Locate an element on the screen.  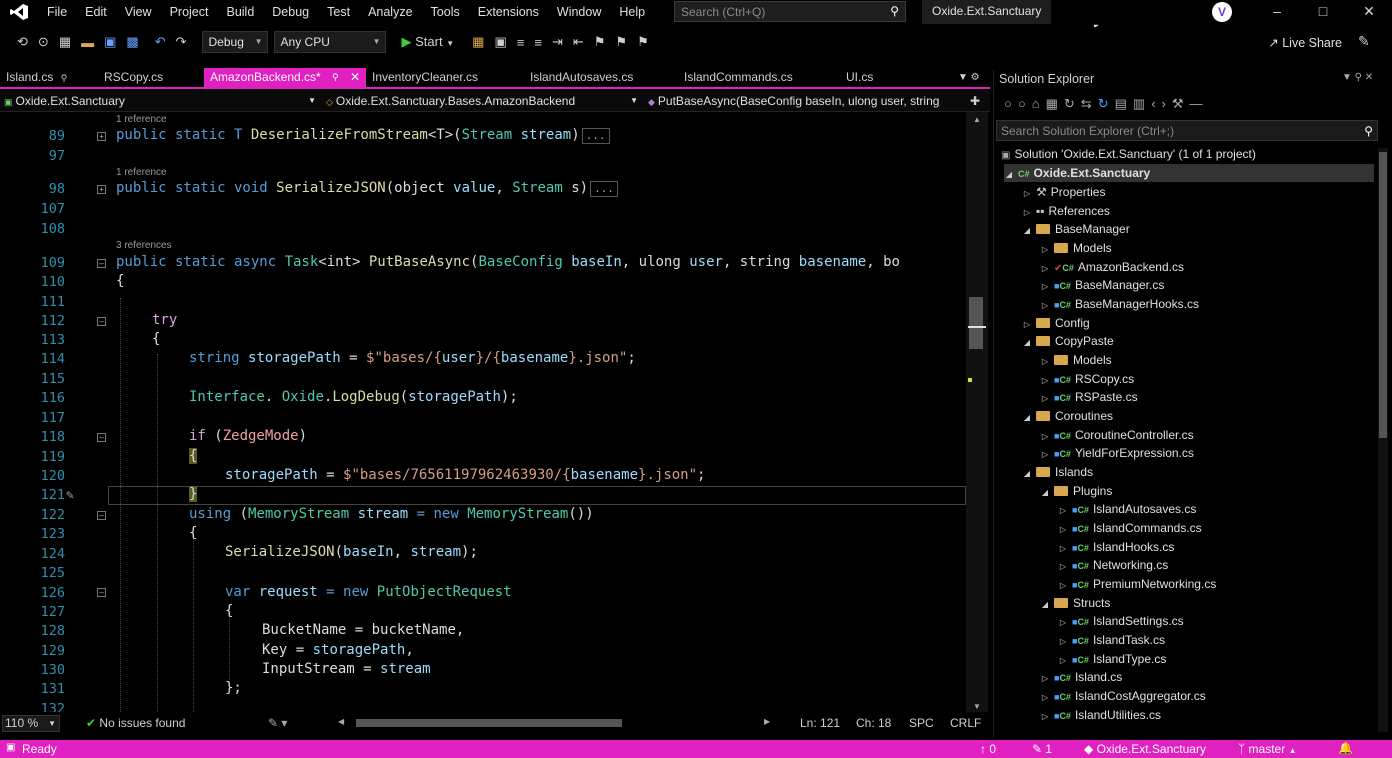
home-icon: ⌂ is located at coordinates (1039, 103).